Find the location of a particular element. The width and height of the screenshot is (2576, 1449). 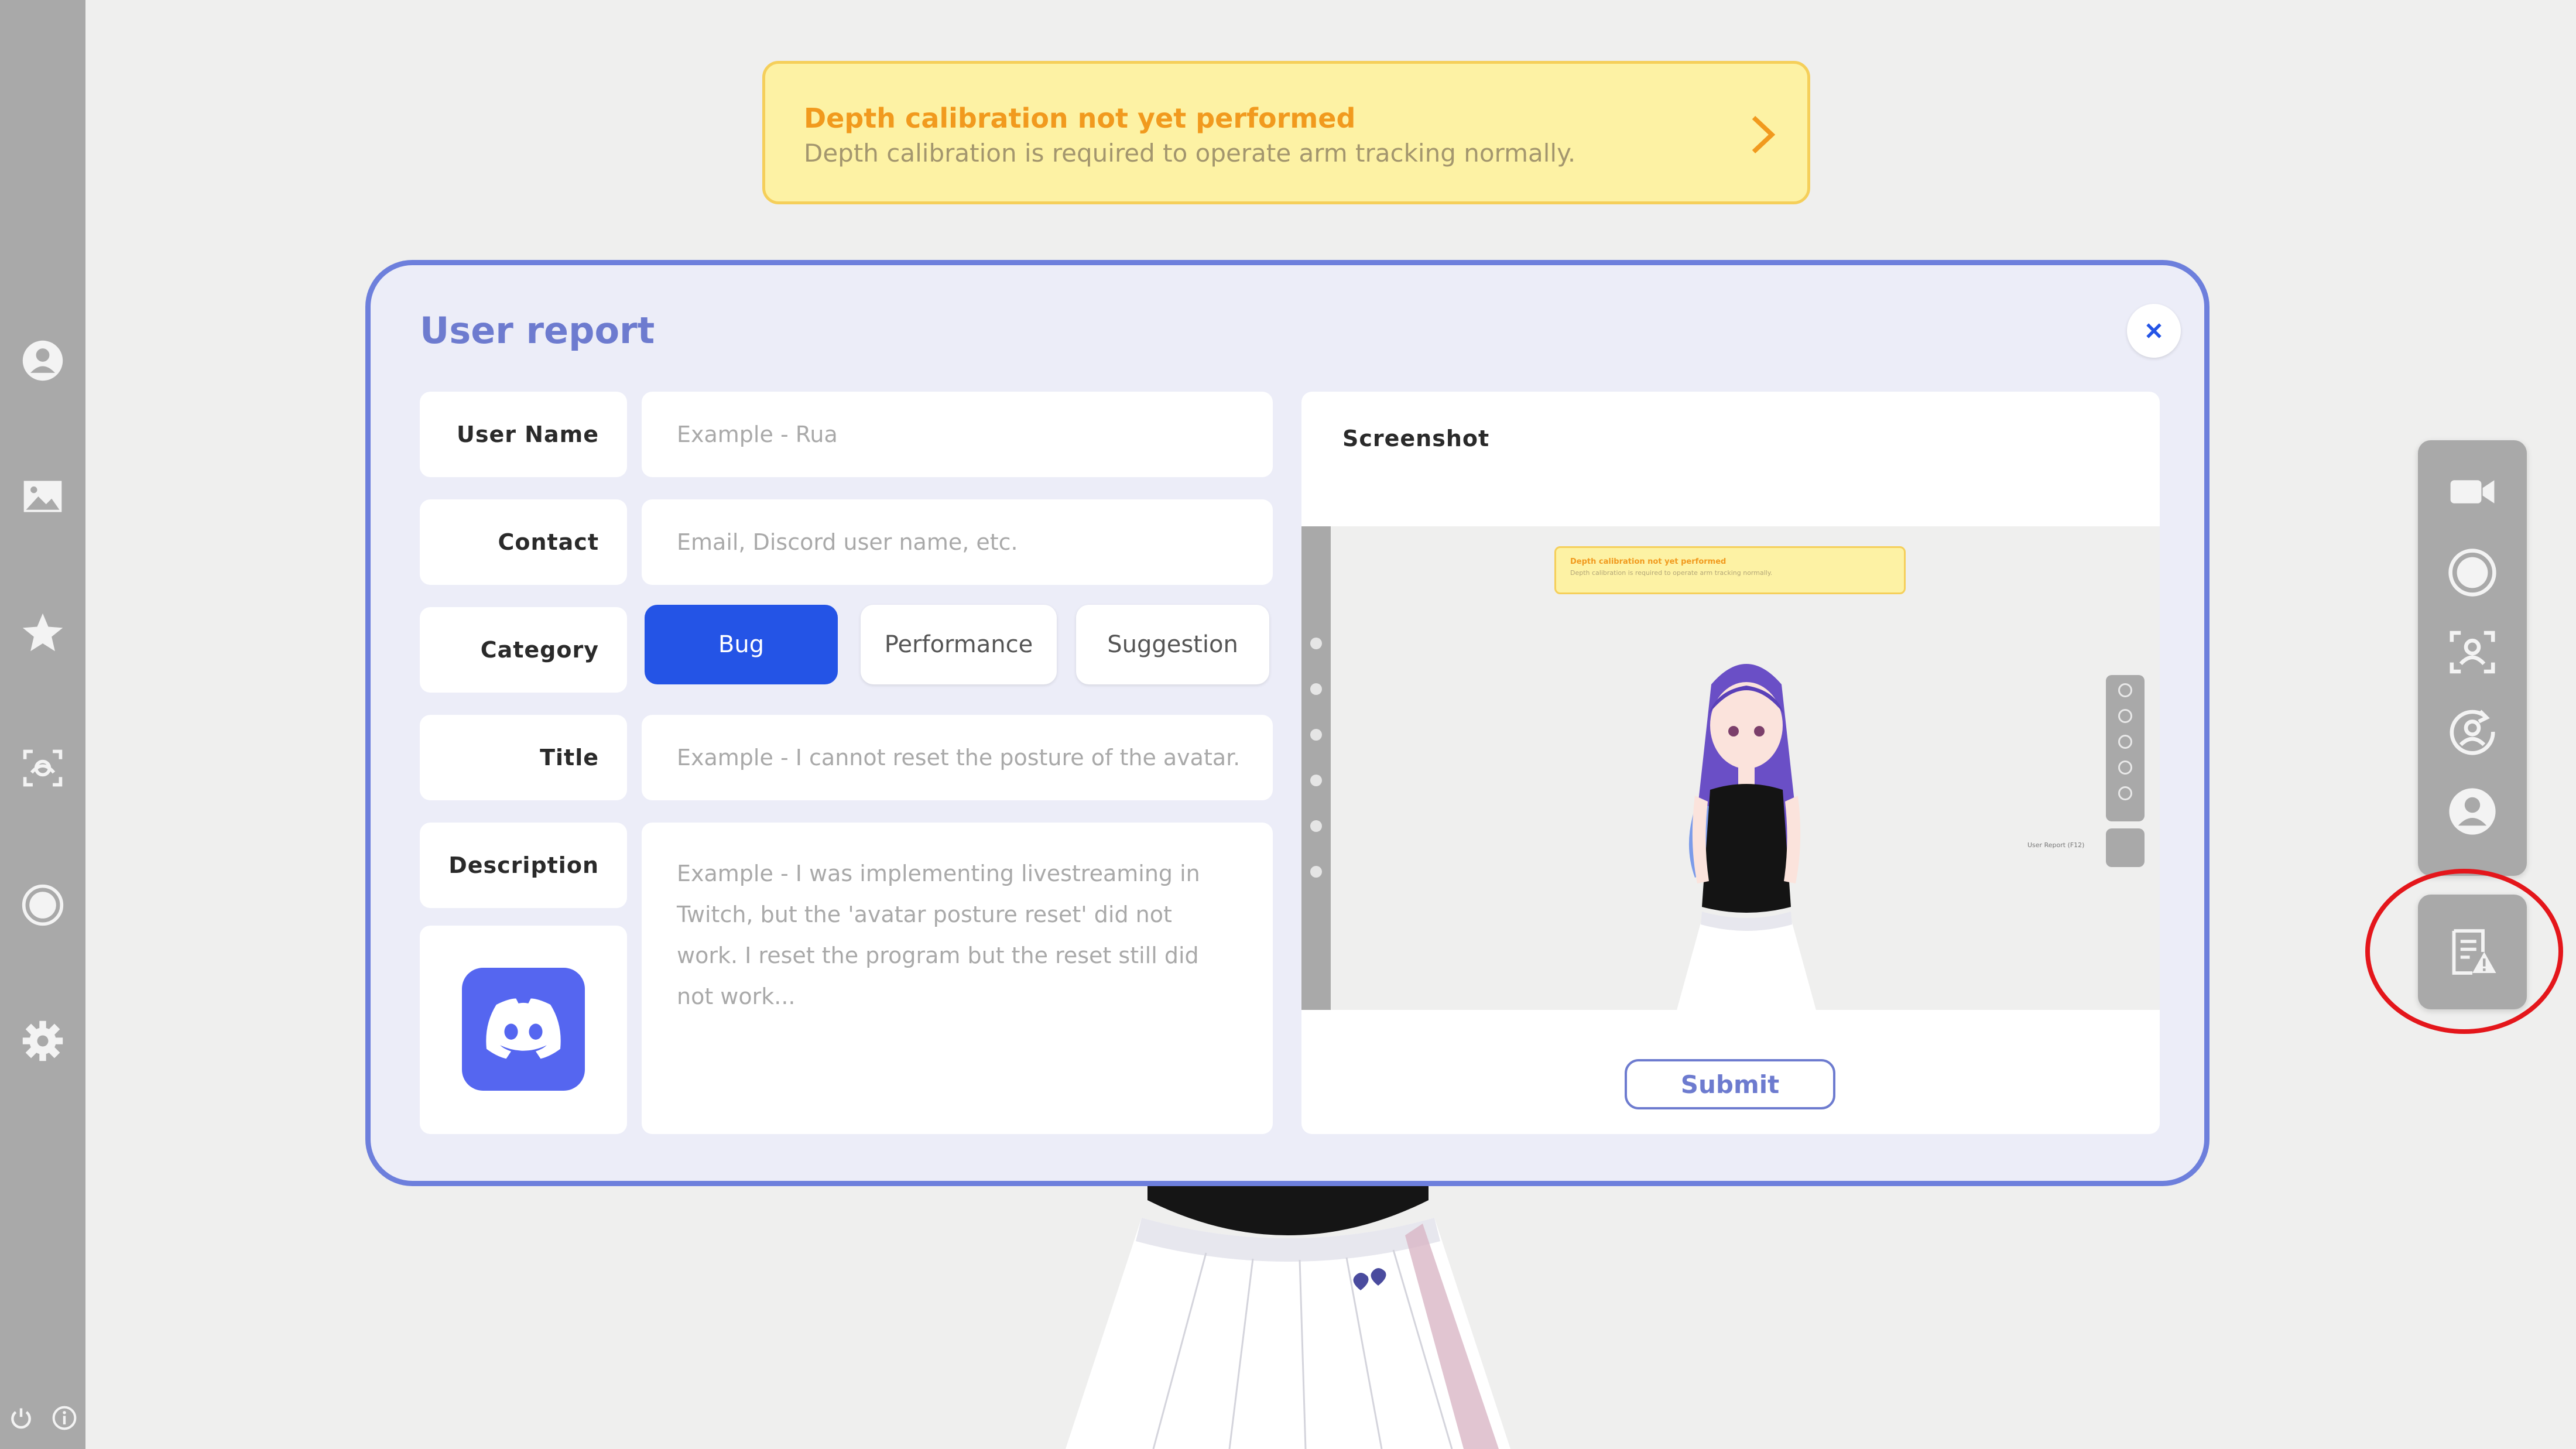

effects-icon is located at coordinates (42, 632).